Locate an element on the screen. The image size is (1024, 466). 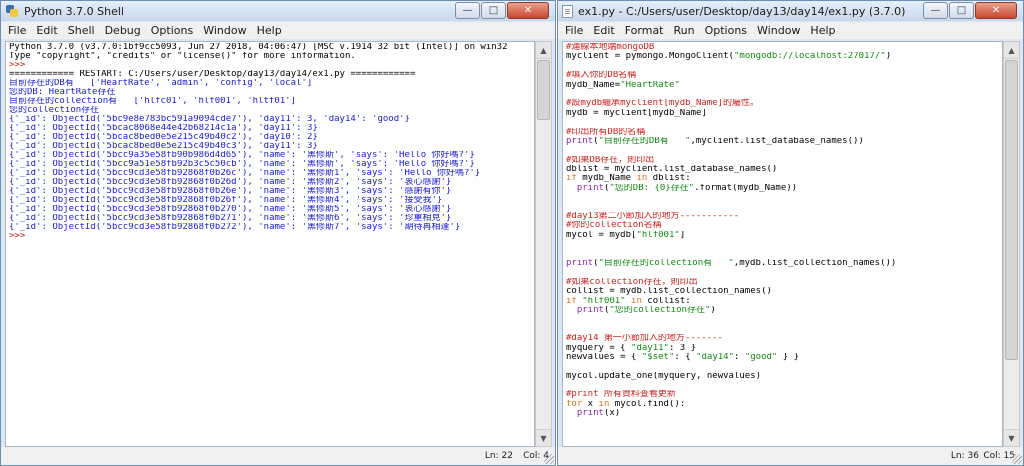
editor-minimize-button: — is located at coordinates (935, 10).